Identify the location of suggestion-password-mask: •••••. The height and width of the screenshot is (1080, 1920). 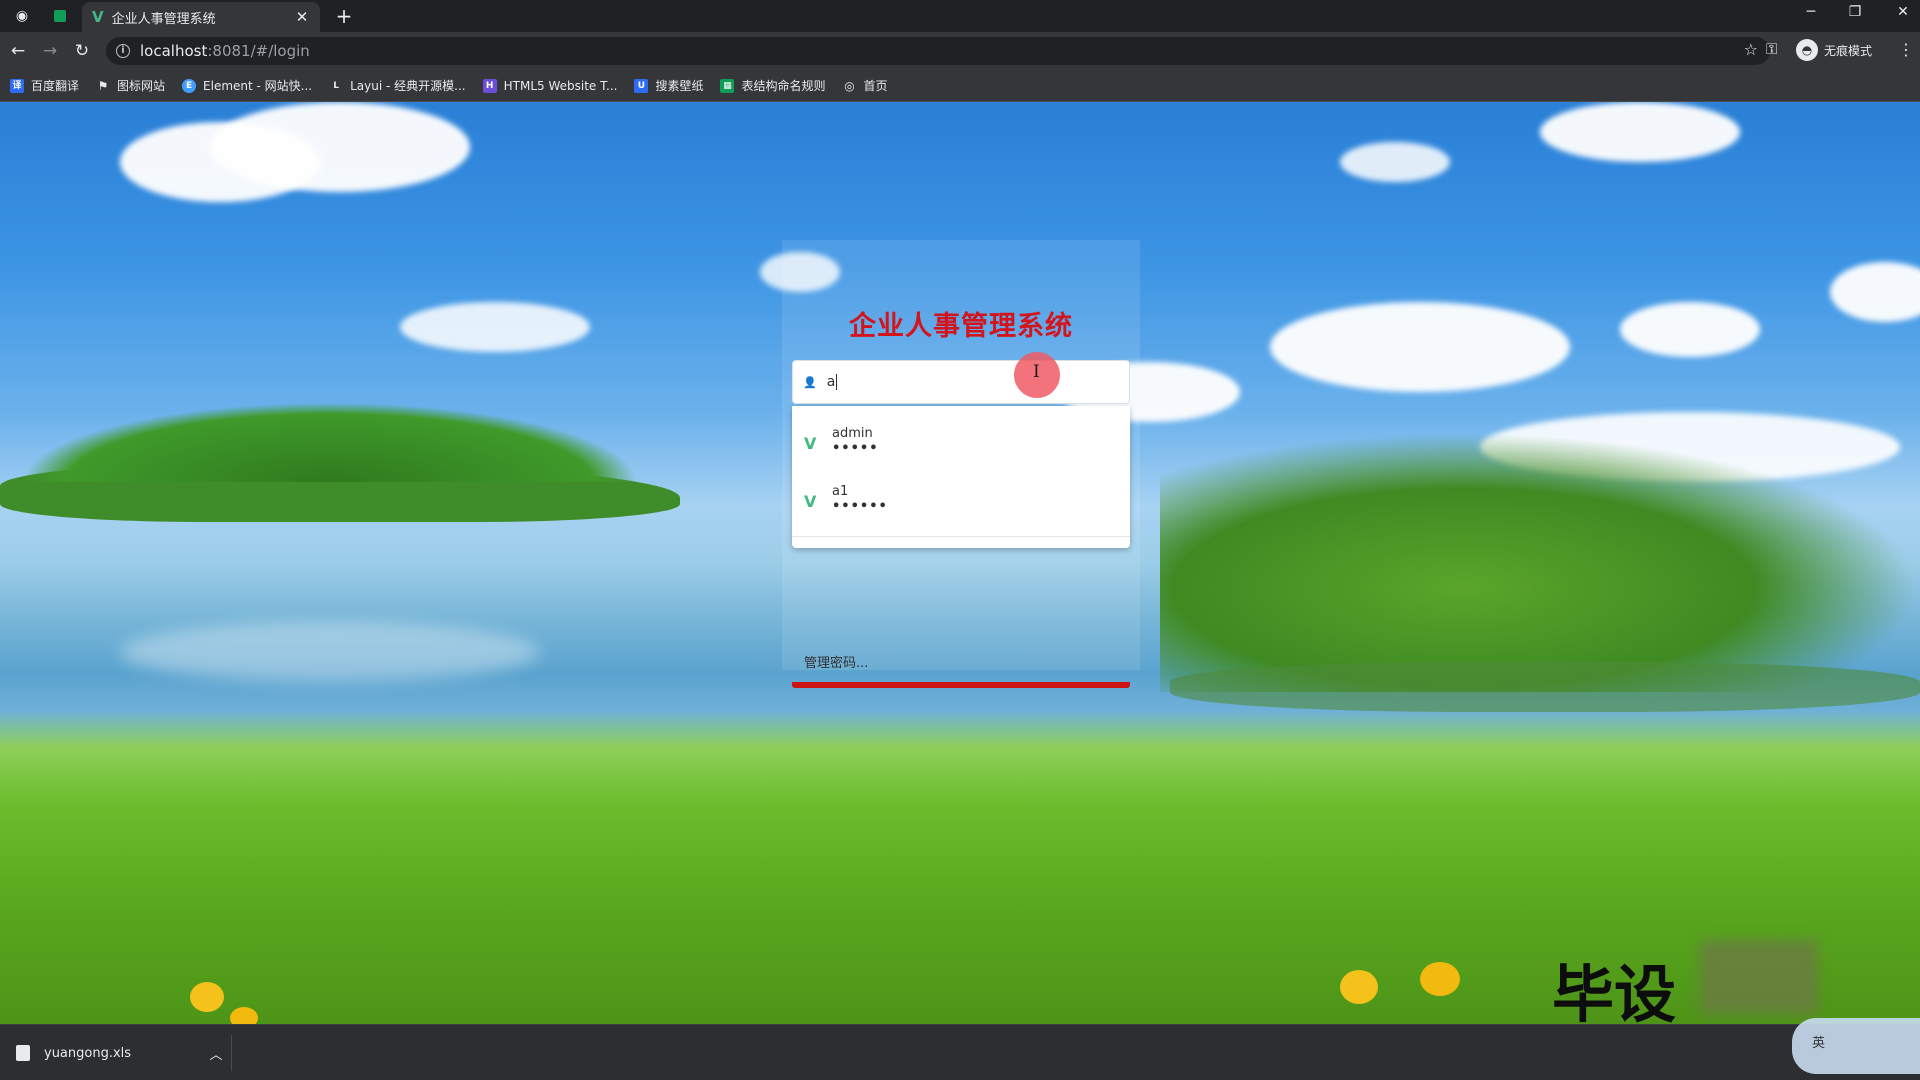
(855, 448).